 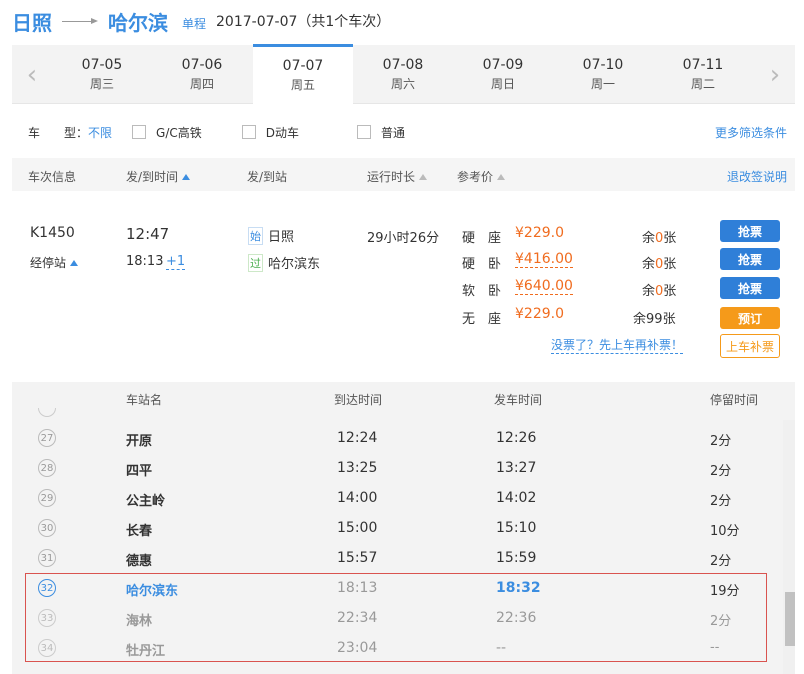 I want to click on col-train-info: 车次信息, so click(x=52, y=177).